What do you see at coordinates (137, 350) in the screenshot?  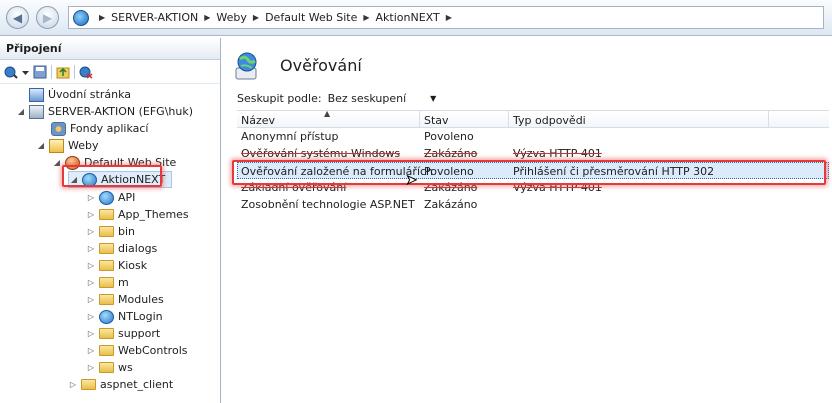 I see `tree-item-webcontrols: ▷ WebControls` at bounding box center [137, 350].